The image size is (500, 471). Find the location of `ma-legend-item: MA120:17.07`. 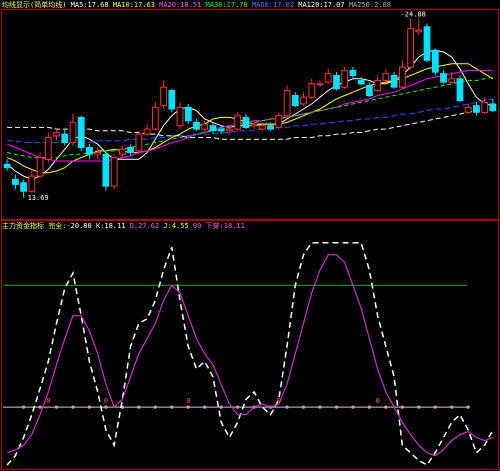

ma-legend-item: MA120:17.07 is located at coordinates (319, 5).